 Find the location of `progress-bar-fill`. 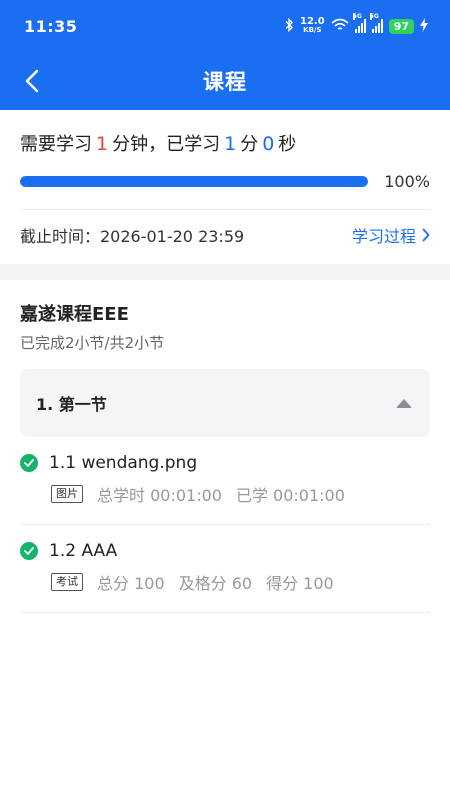

progress-bar-fill is located at coordinates (194, 181).